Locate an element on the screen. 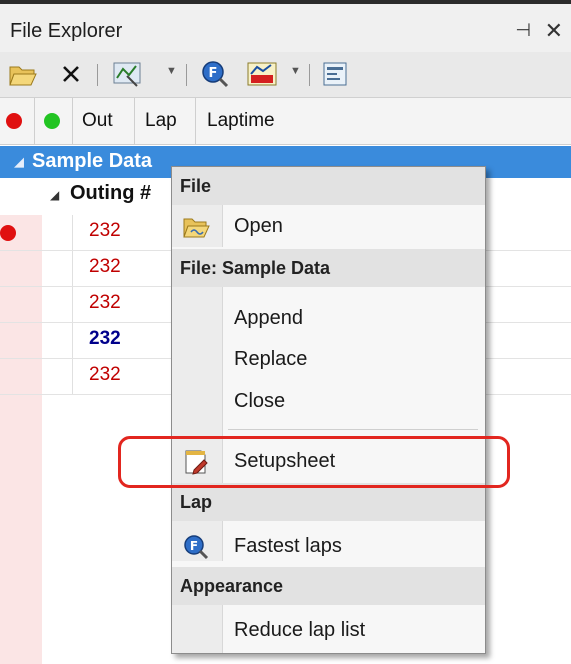 The width and height of the screenshot is (571, 664). menu-divider is located at coordinates (353, 429).